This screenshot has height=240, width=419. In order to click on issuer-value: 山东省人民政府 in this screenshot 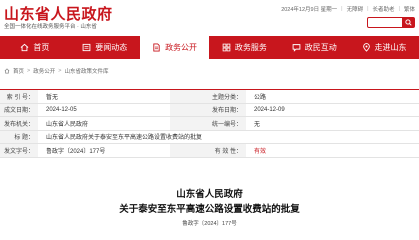, I will do `click(67, 124)`.